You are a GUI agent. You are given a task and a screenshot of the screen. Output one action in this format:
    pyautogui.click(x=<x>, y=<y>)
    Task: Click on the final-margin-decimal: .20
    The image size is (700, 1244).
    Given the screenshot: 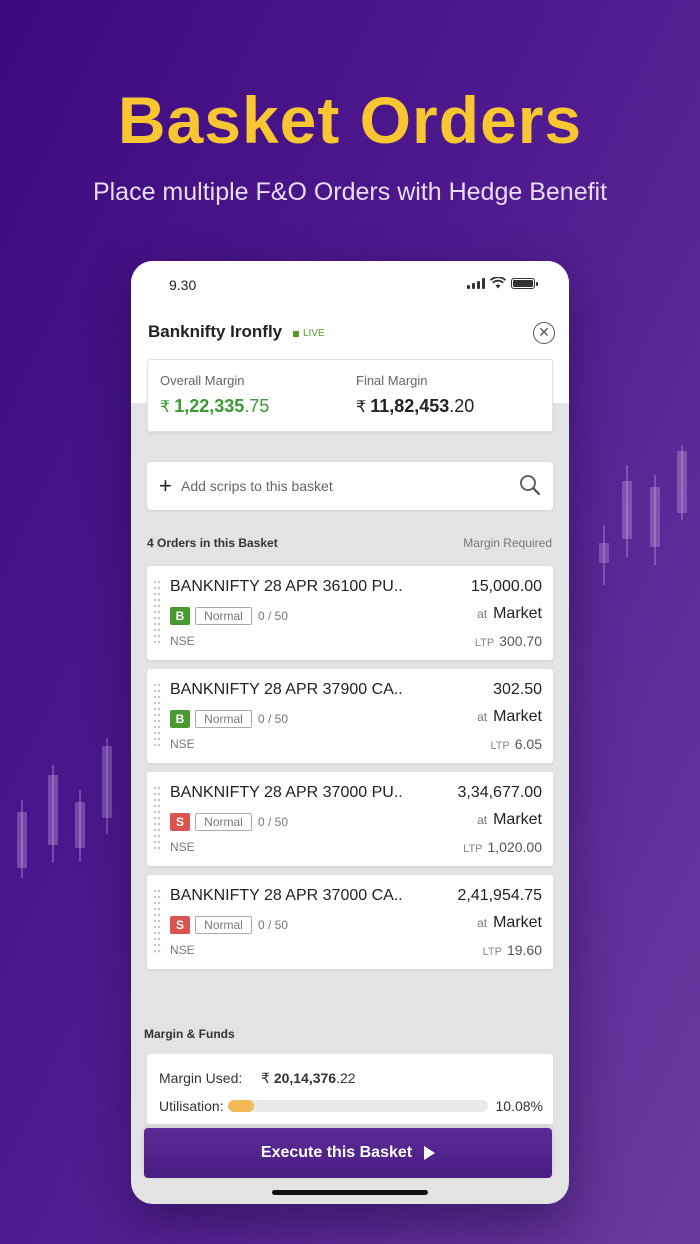 What is the action you would take?
    pyautogui.click(x=462, y=406)
    